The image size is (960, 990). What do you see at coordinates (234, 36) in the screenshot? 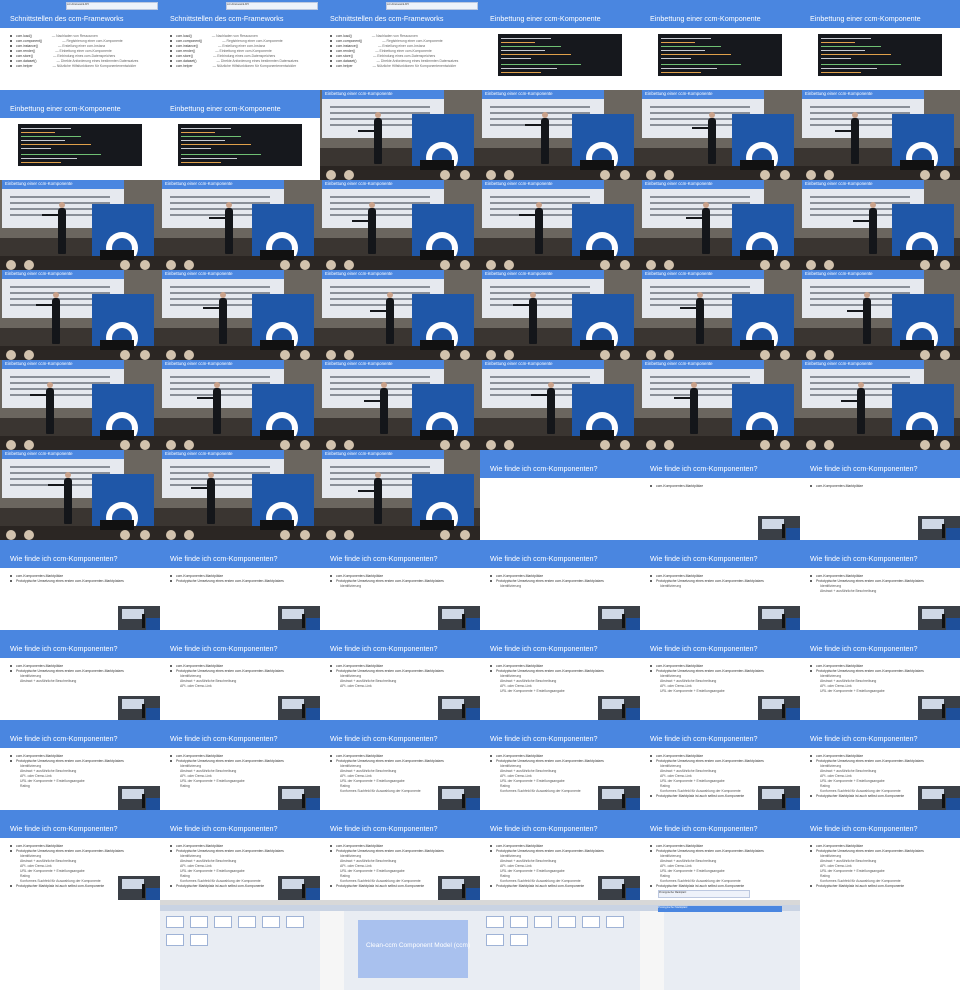
I see `api-desc: — Nachladen von Ressourcen` at bounding box center [234, 36].